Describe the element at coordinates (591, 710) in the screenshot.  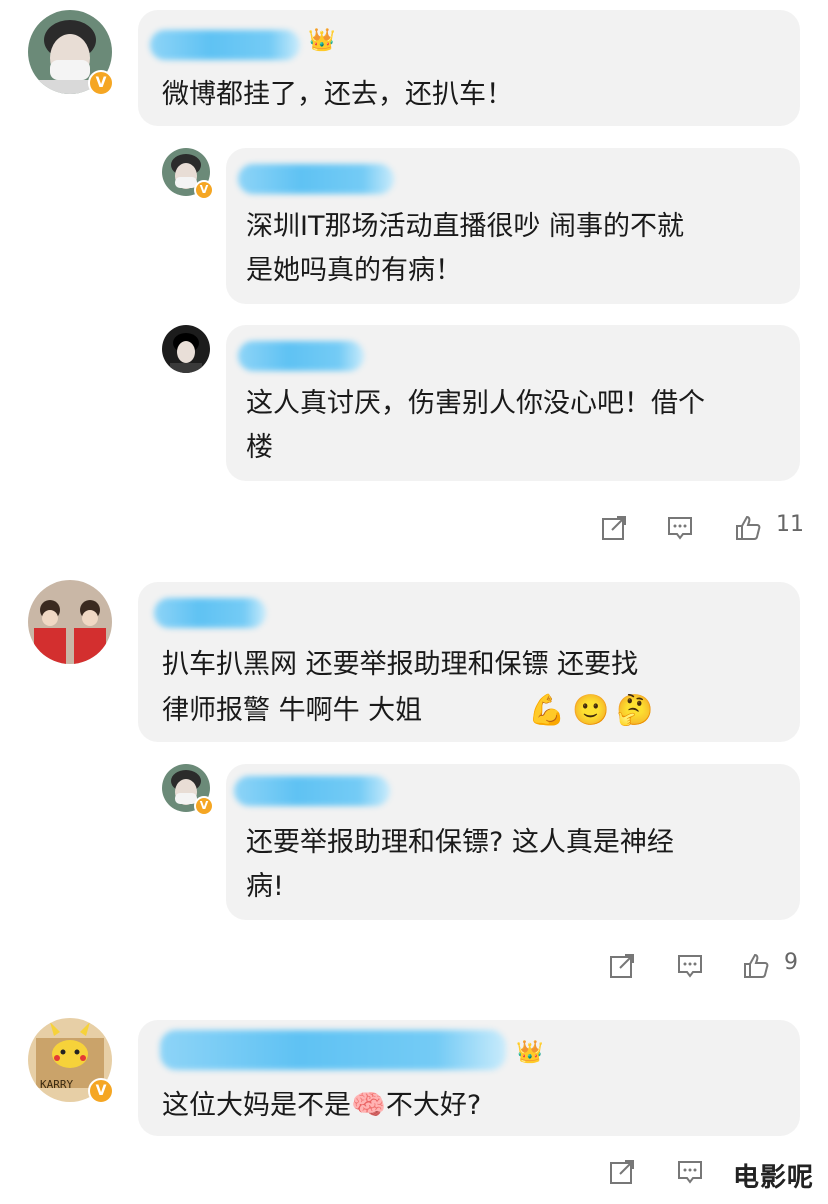
I see `smiling-face-emoji: 🙂` at that location.